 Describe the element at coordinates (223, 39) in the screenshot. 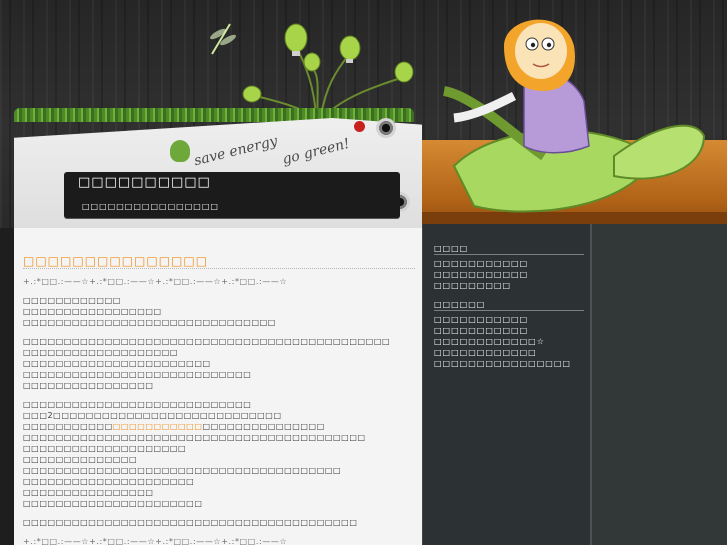

I see `dragonfly-icon` at that location.